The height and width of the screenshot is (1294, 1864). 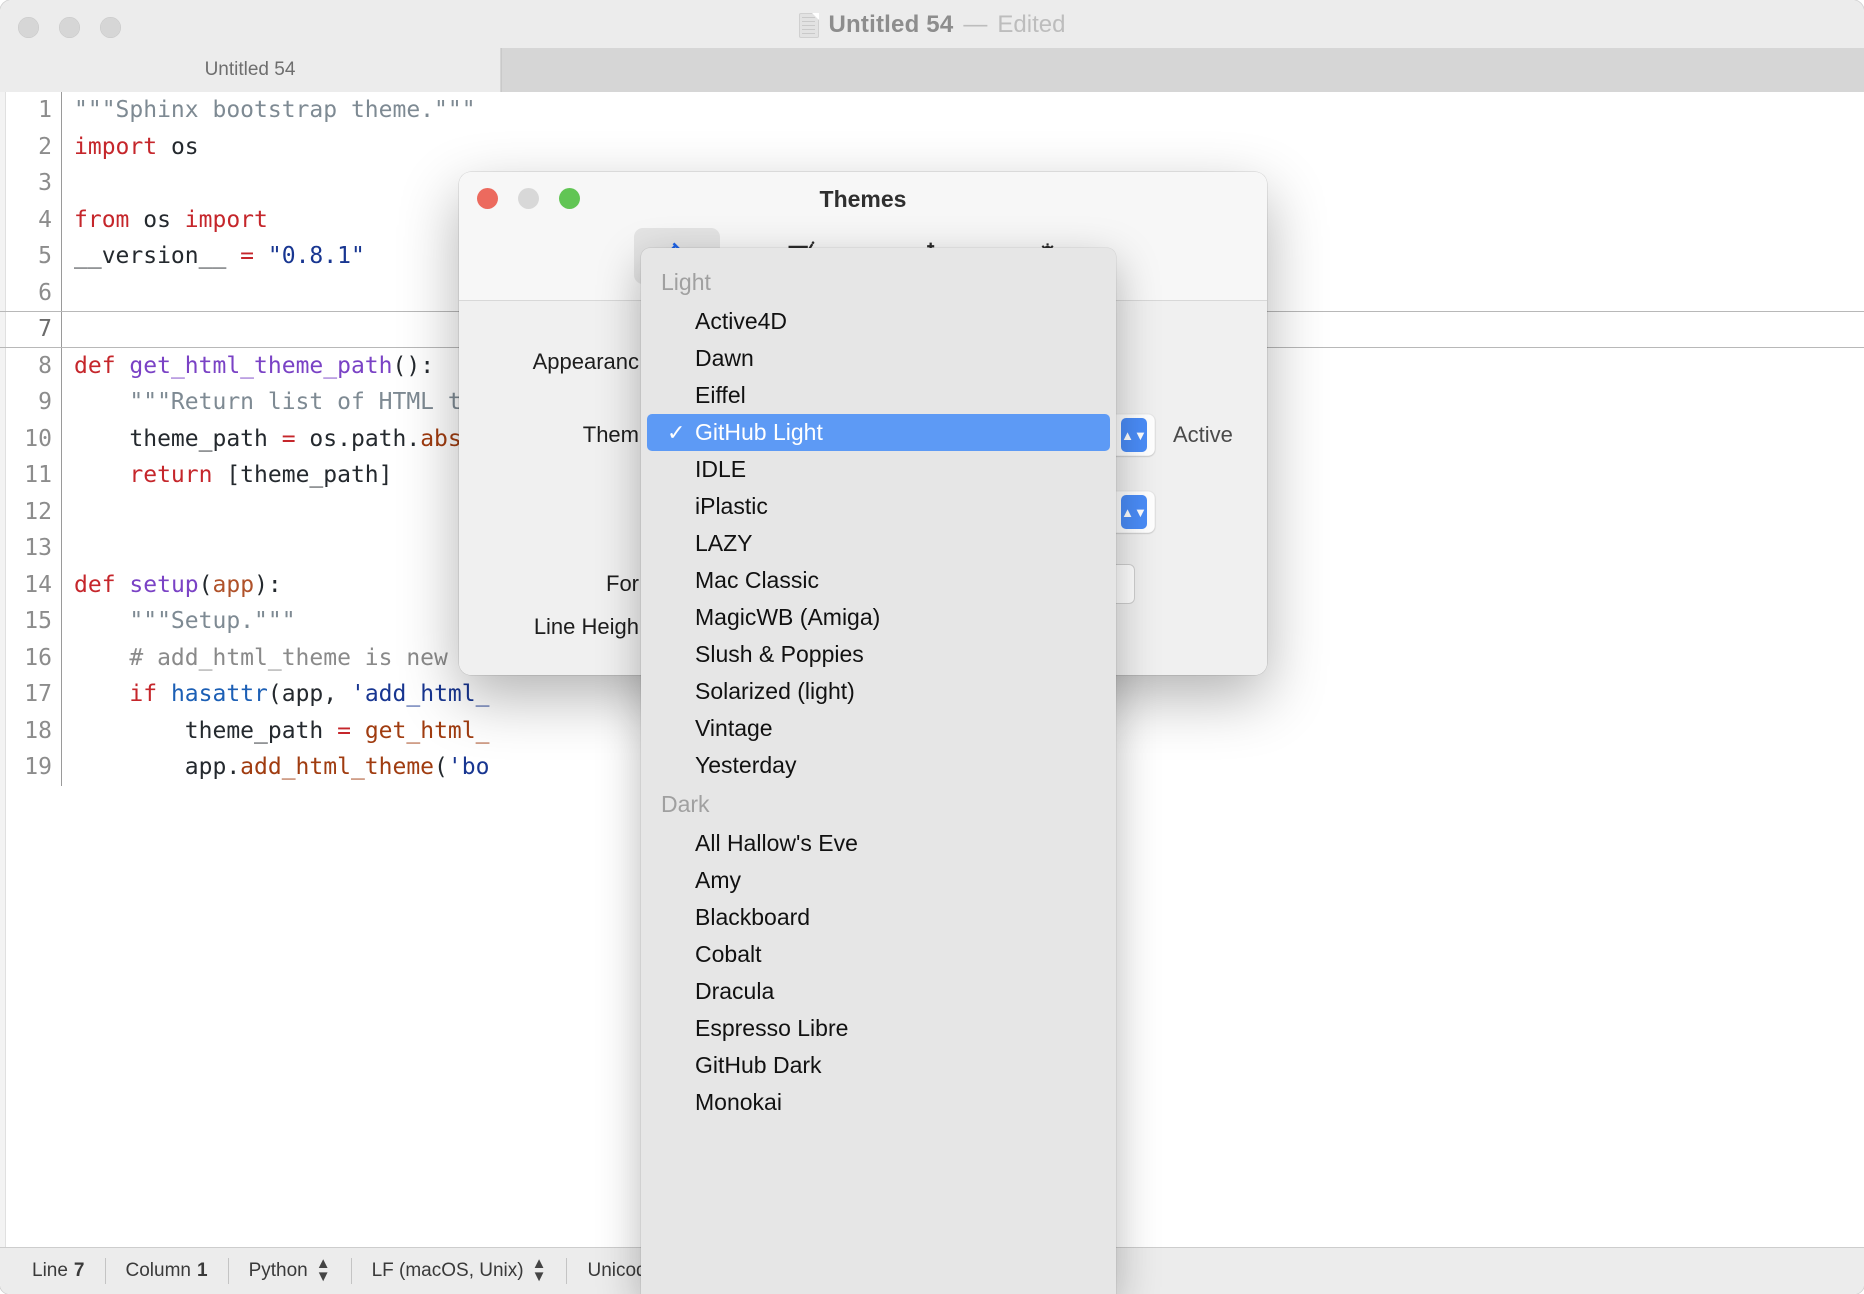 I want to click on chevron-updown-icon: ▲▼, so click(x=323, y=1270).